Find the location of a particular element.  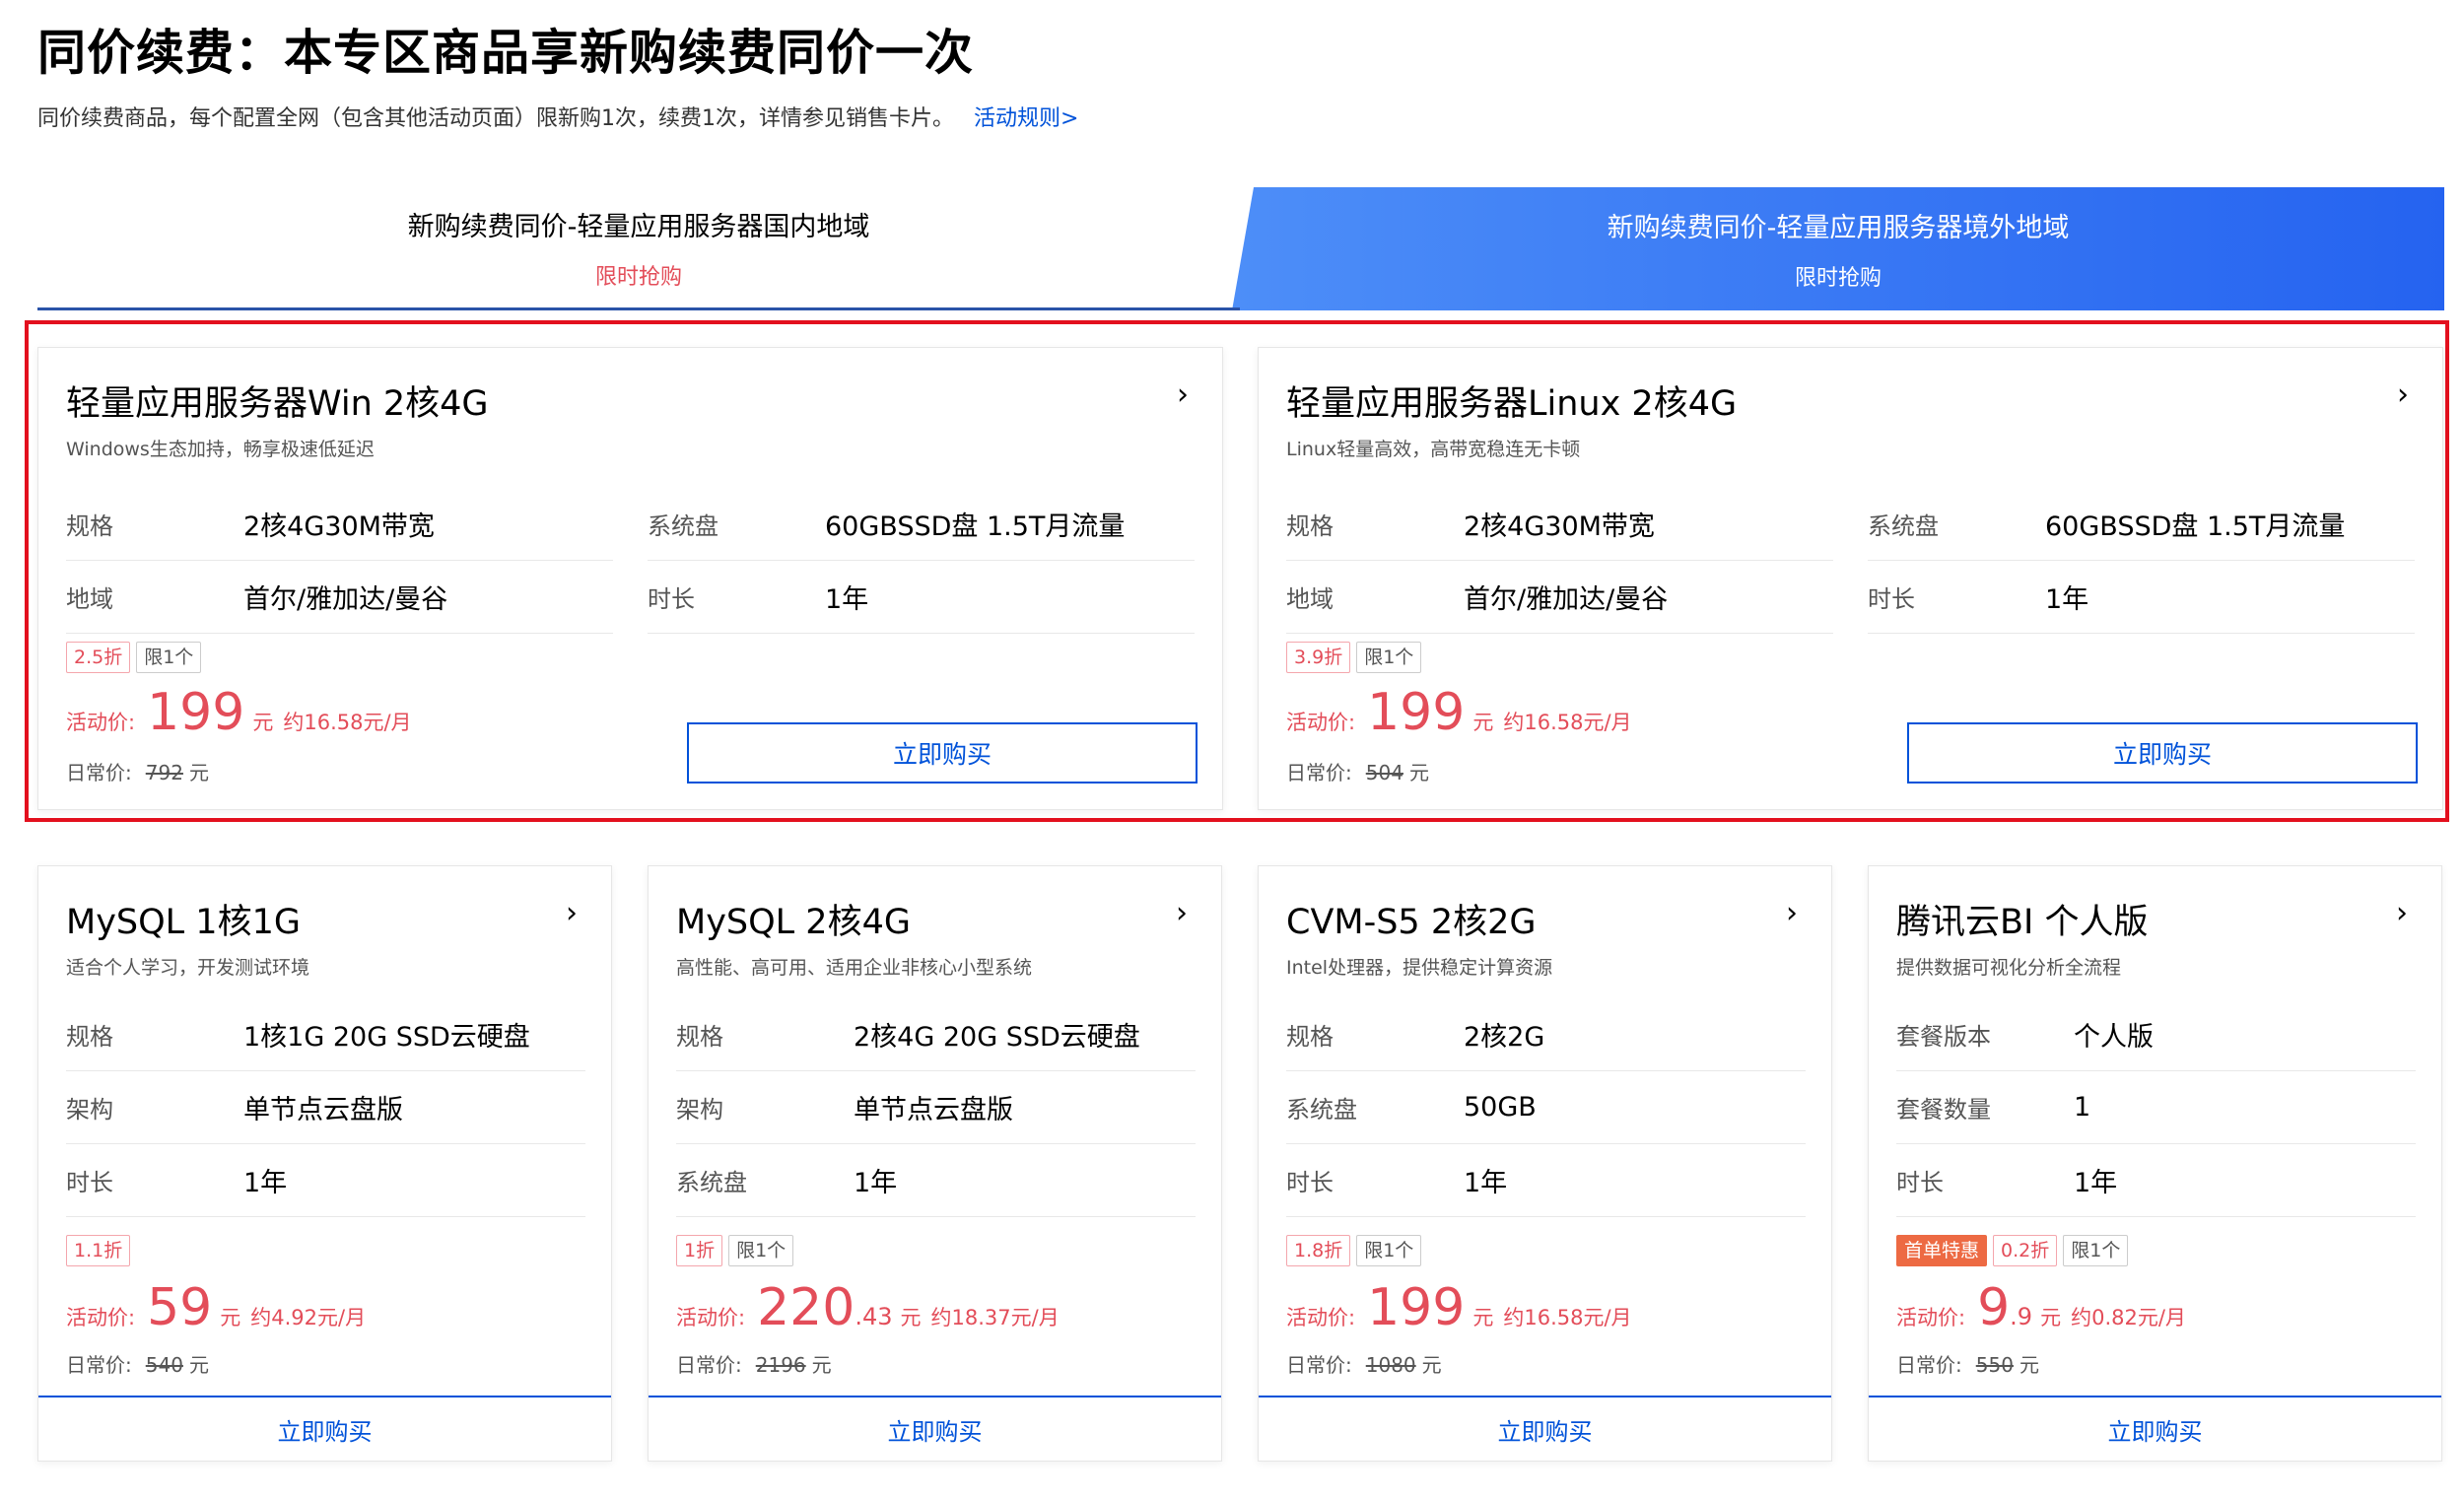

card-title: 轻量应用服务器Win 2核4G is located at coordinates (277, 404).